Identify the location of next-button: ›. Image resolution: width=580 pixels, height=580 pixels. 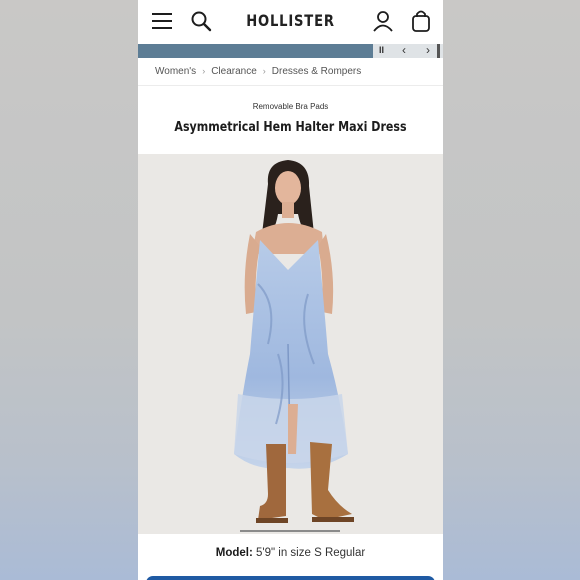
(428, 50).